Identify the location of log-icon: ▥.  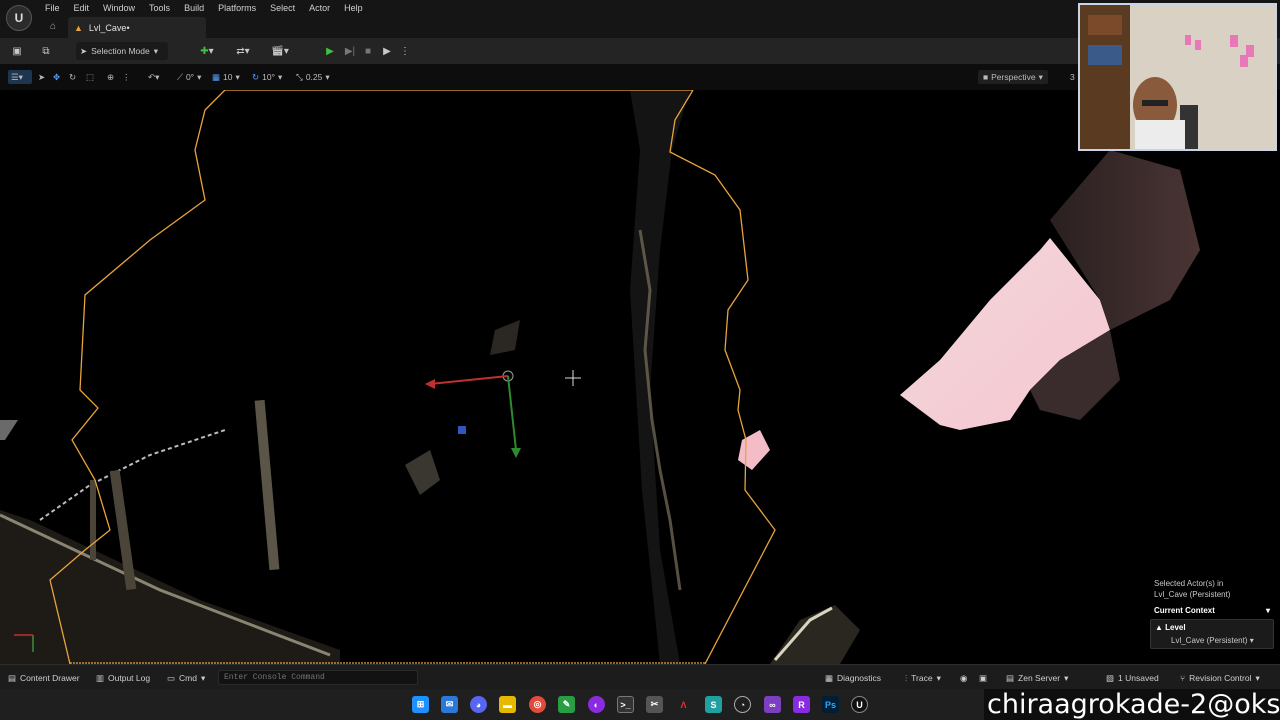
(100, 677).